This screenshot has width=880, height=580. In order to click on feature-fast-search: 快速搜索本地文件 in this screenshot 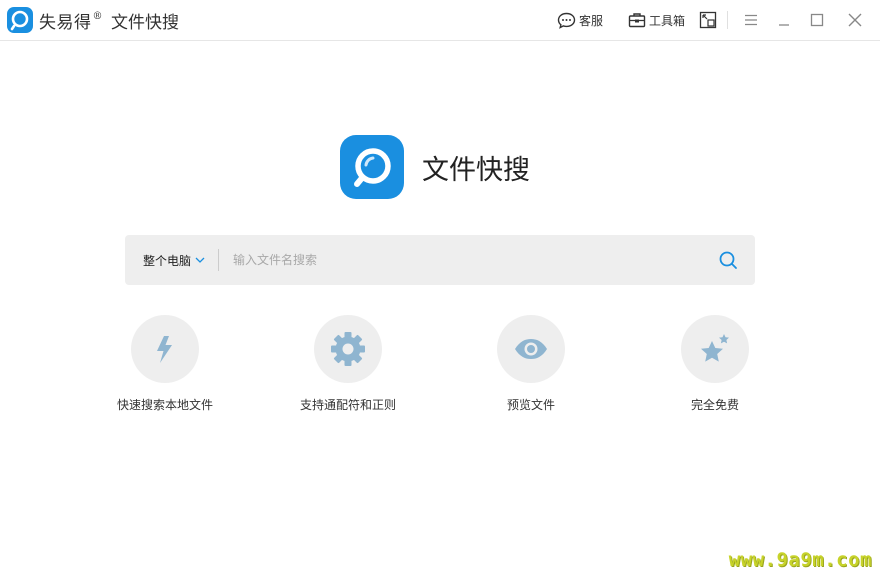, I will do `click(165, 364)`.